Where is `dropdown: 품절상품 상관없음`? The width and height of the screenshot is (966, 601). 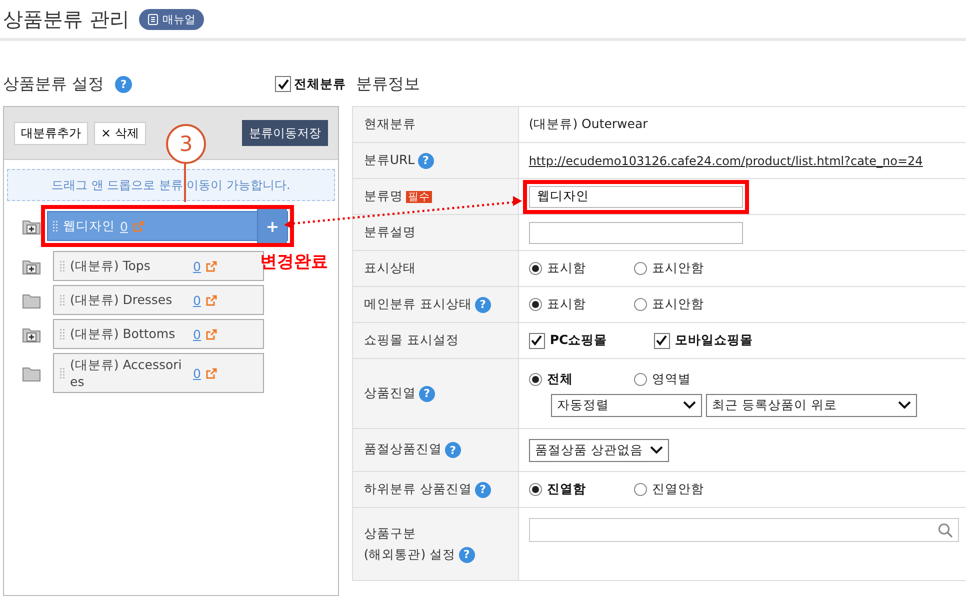 dropdown: 품절상품 상관없음 is located at coordinates (598, 450).